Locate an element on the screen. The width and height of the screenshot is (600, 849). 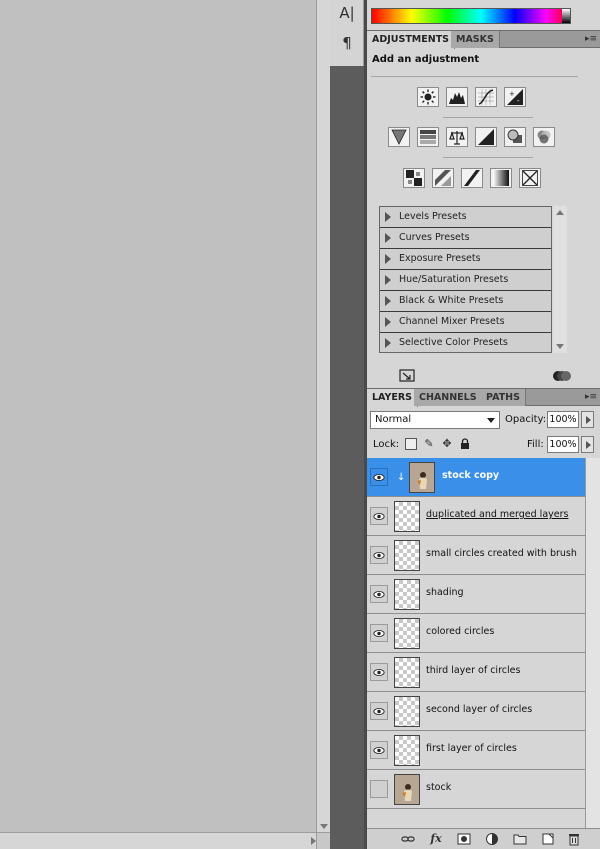
layer-row: first layer of circles is located at coordinates (476, 750).